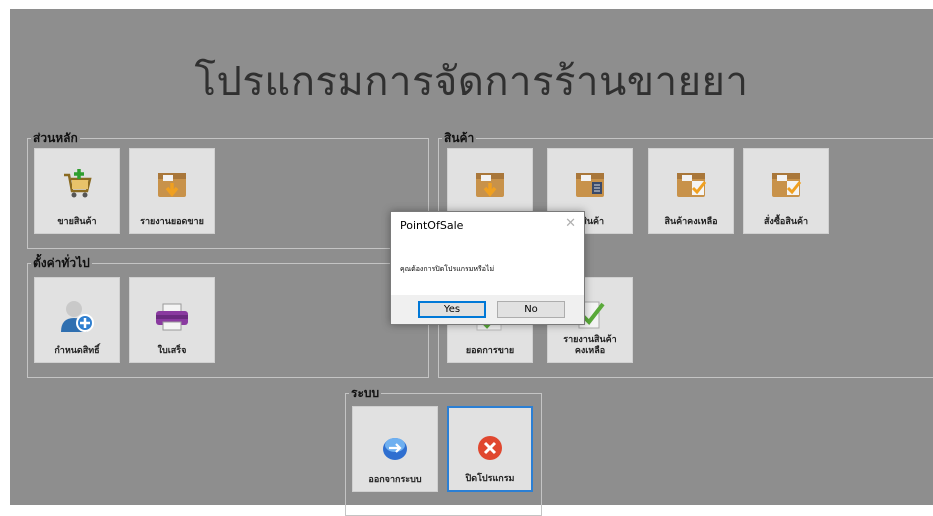 The image size is (933, 516). What do you see at coordinates (432, 225) in the screenshot?
I see `dialog-title: PointOfSale` at bounding box center [432, 225].